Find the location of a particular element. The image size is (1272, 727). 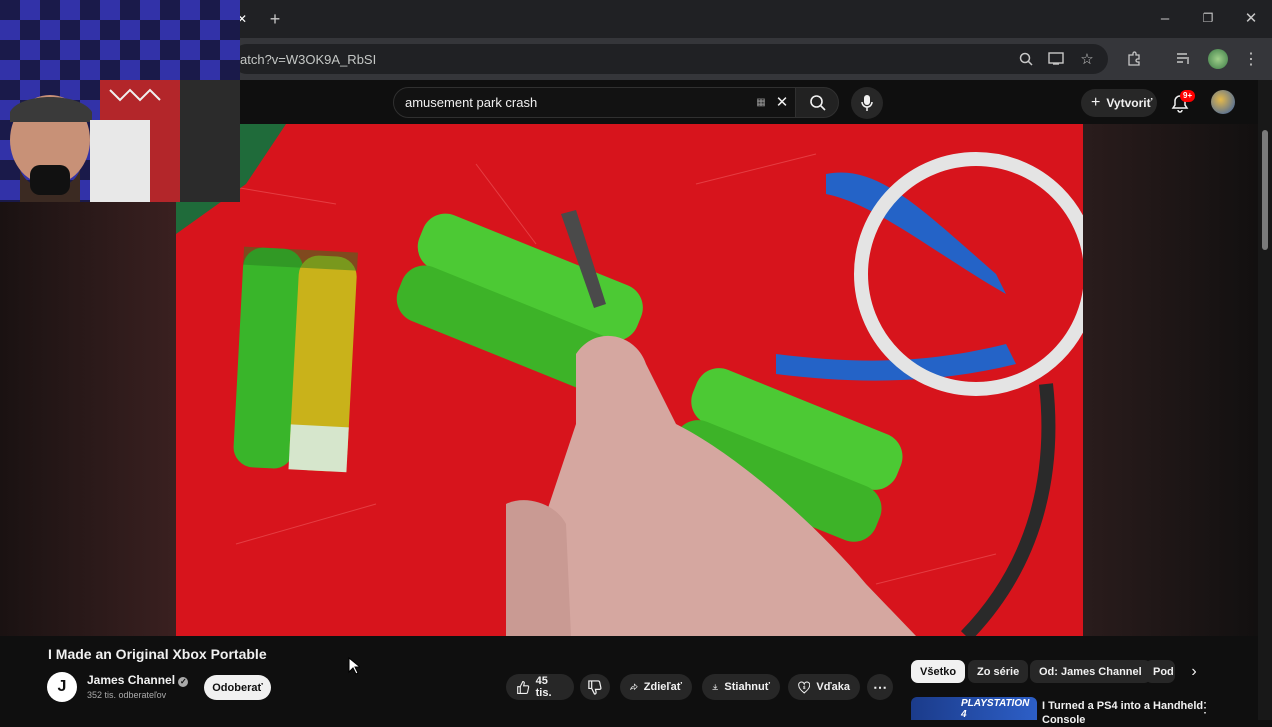

share-label: Zdieľať is located at coordinates (662, 687).